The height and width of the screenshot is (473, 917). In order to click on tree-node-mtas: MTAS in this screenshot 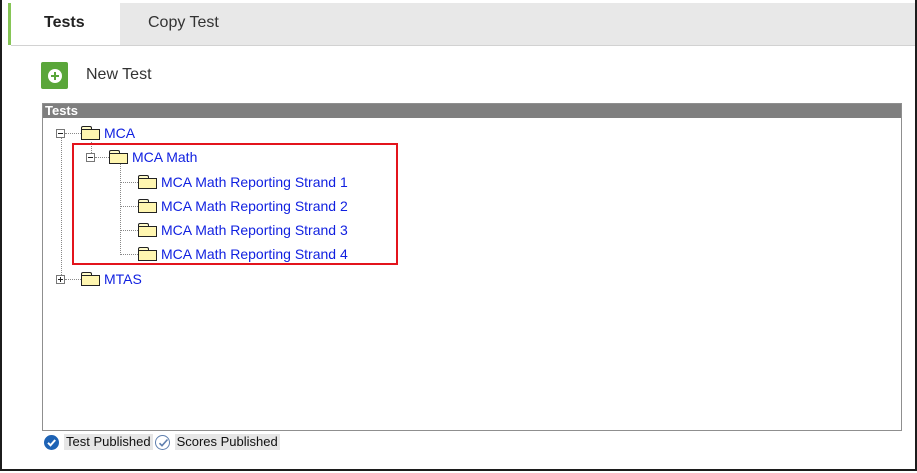, I will do `click(99, 279)`.